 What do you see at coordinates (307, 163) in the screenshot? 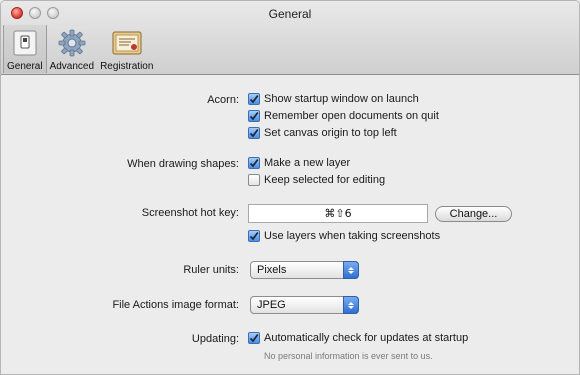
I see `checkbox-label: Make a new layer` at bounding box center [307, 163].